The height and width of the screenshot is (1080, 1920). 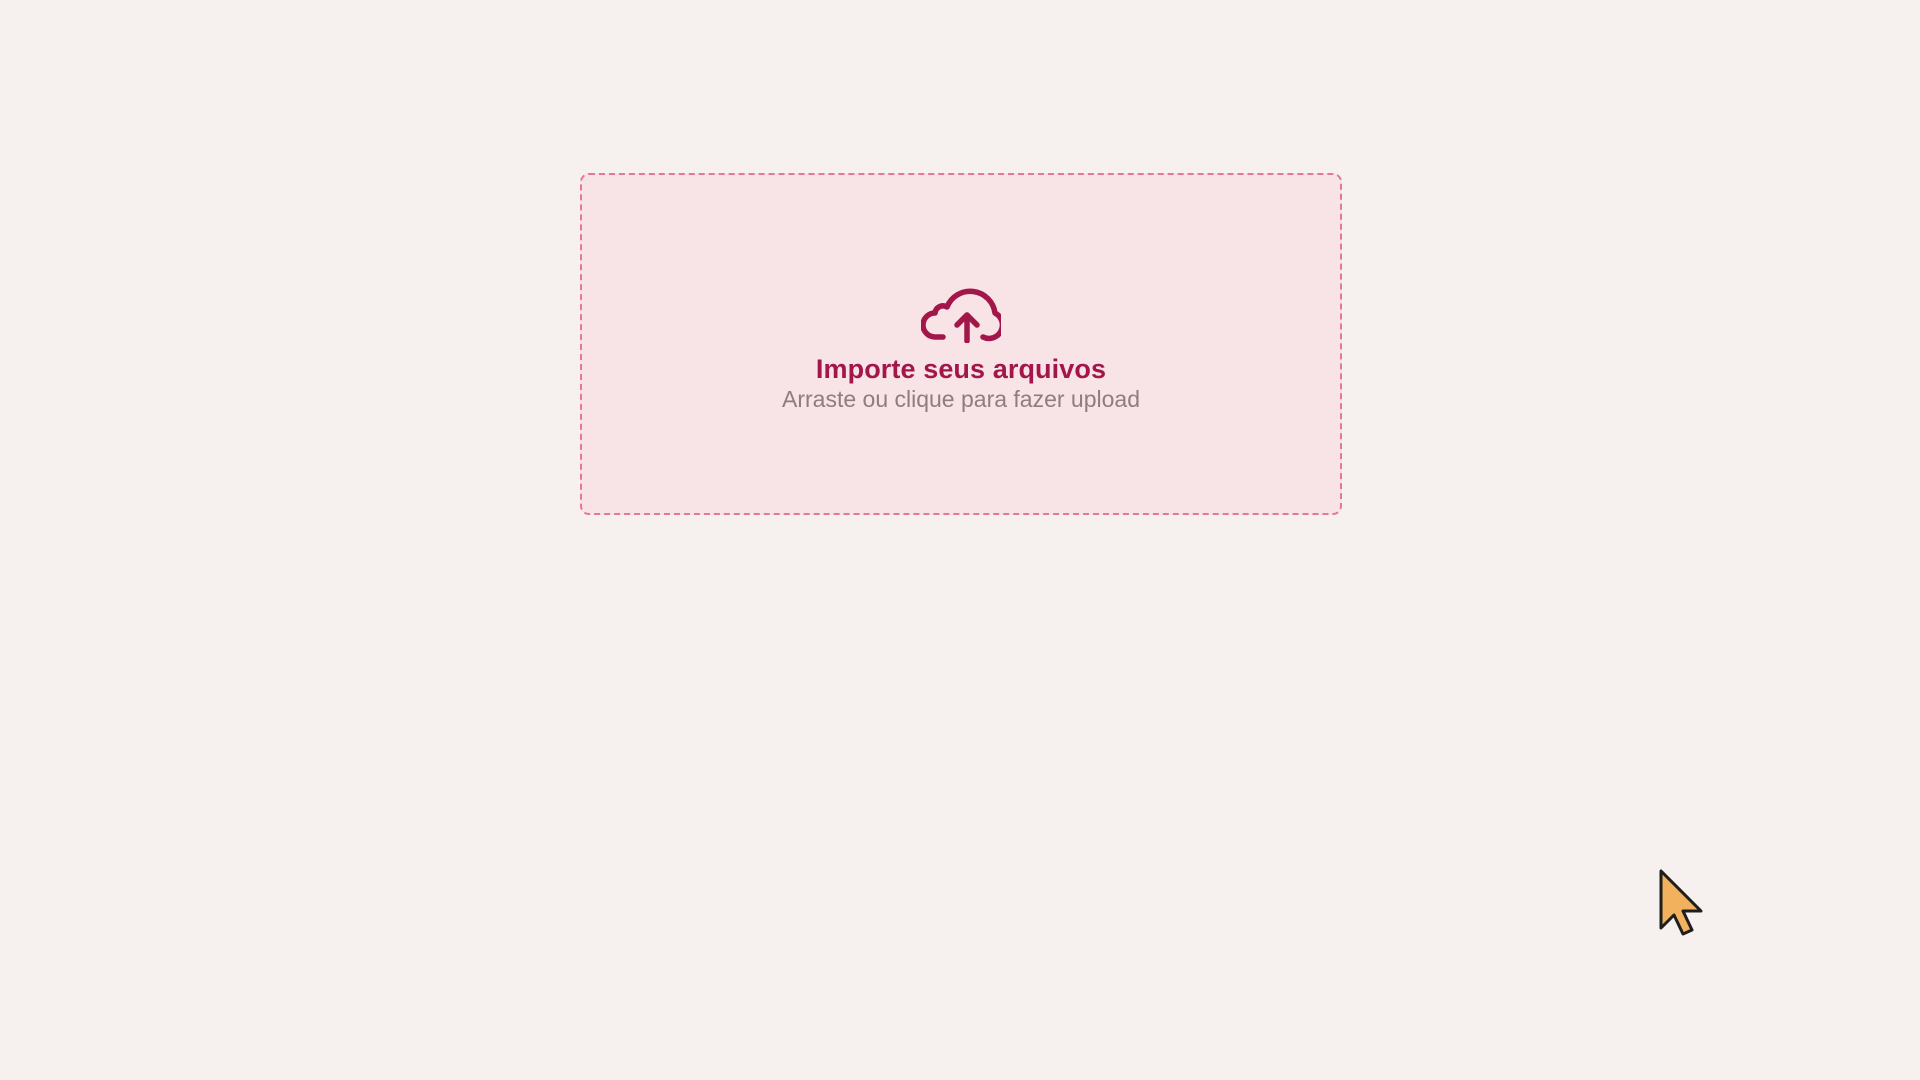 I want to click on dropzone-subtitle: Arraste ou clique para fazer upload, so click(x=961, y=399).